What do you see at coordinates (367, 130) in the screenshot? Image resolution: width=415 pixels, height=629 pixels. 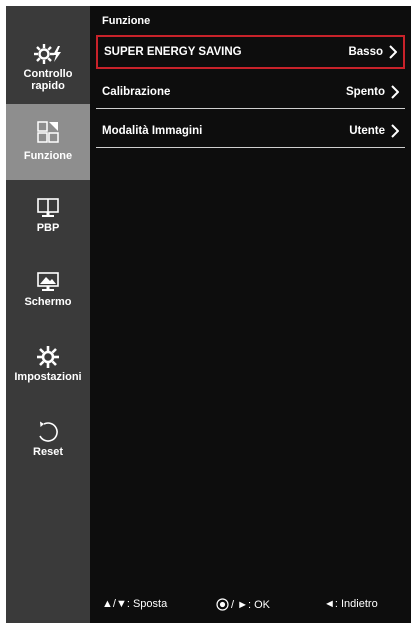 I see `row-value: Utente` at bounding box center [367, 130].